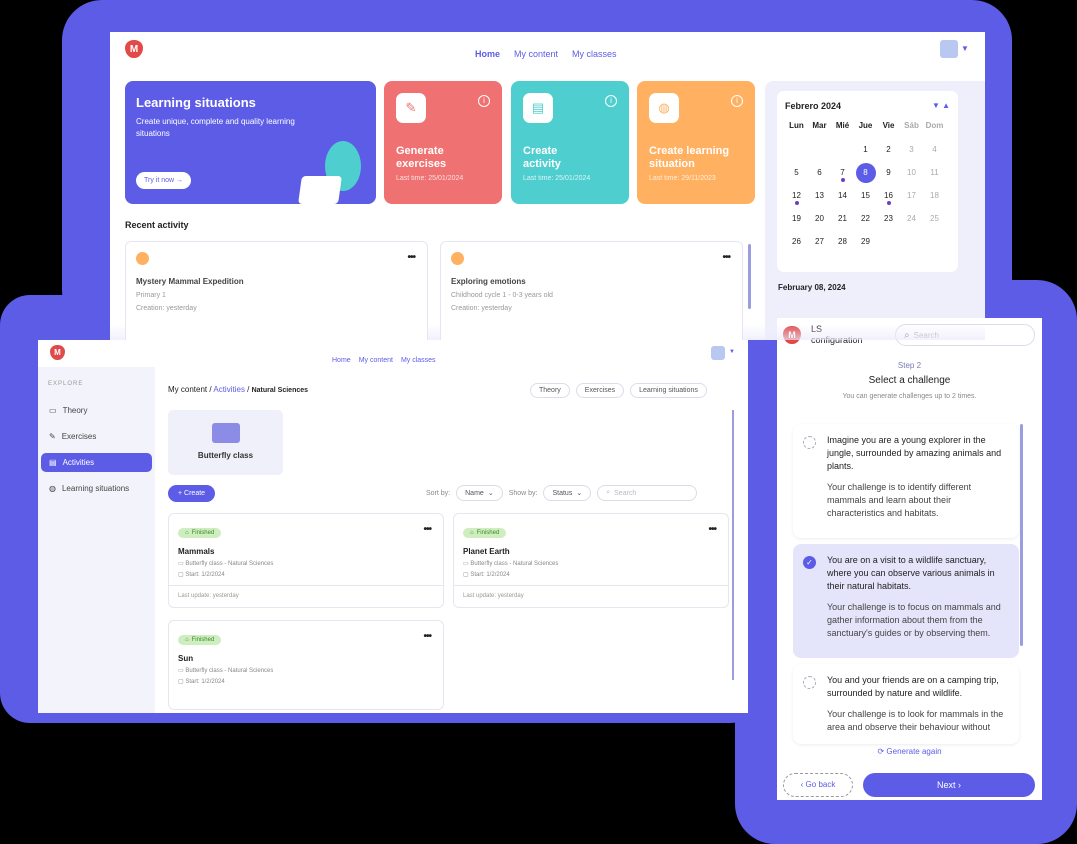 The height and width of the screenshot is (844, 1077). What do you see at coordinates (819, 218) in the screenshot?
I see `calendar-day: 20` at bounding box center [819, 218].